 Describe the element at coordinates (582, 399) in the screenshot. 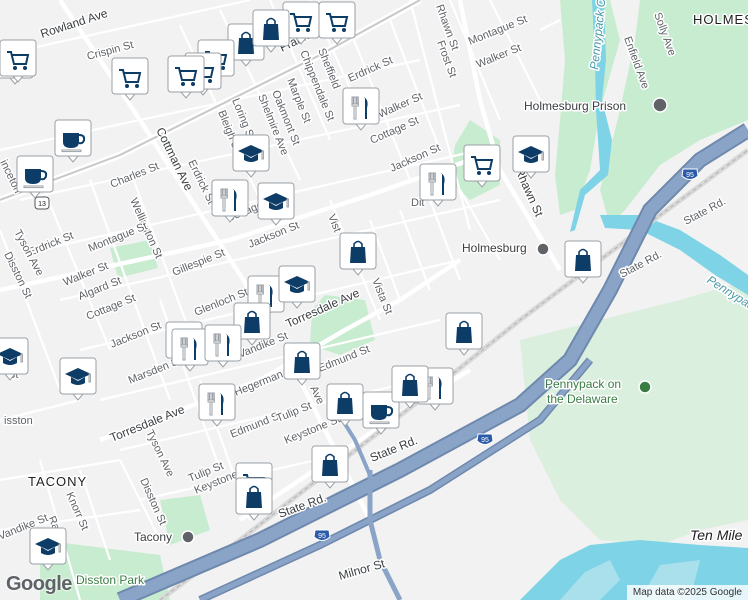

I see `label-pennypack-park-2: the Delaware` at that location.